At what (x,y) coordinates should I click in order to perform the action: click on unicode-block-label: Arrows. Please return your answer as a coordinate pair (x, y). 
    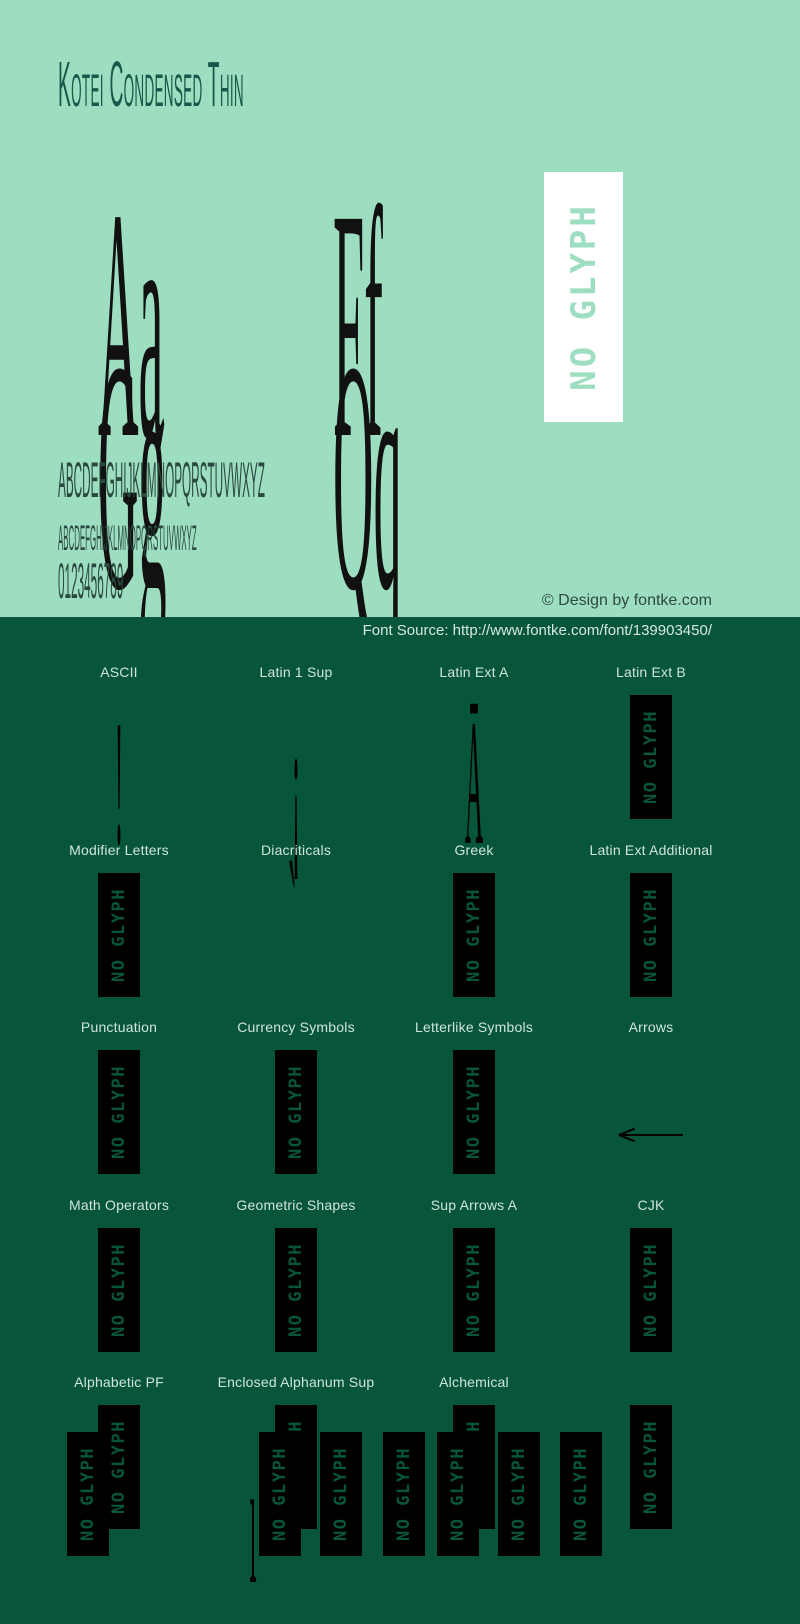
    Looking at the image, I should click on (651, 1027).